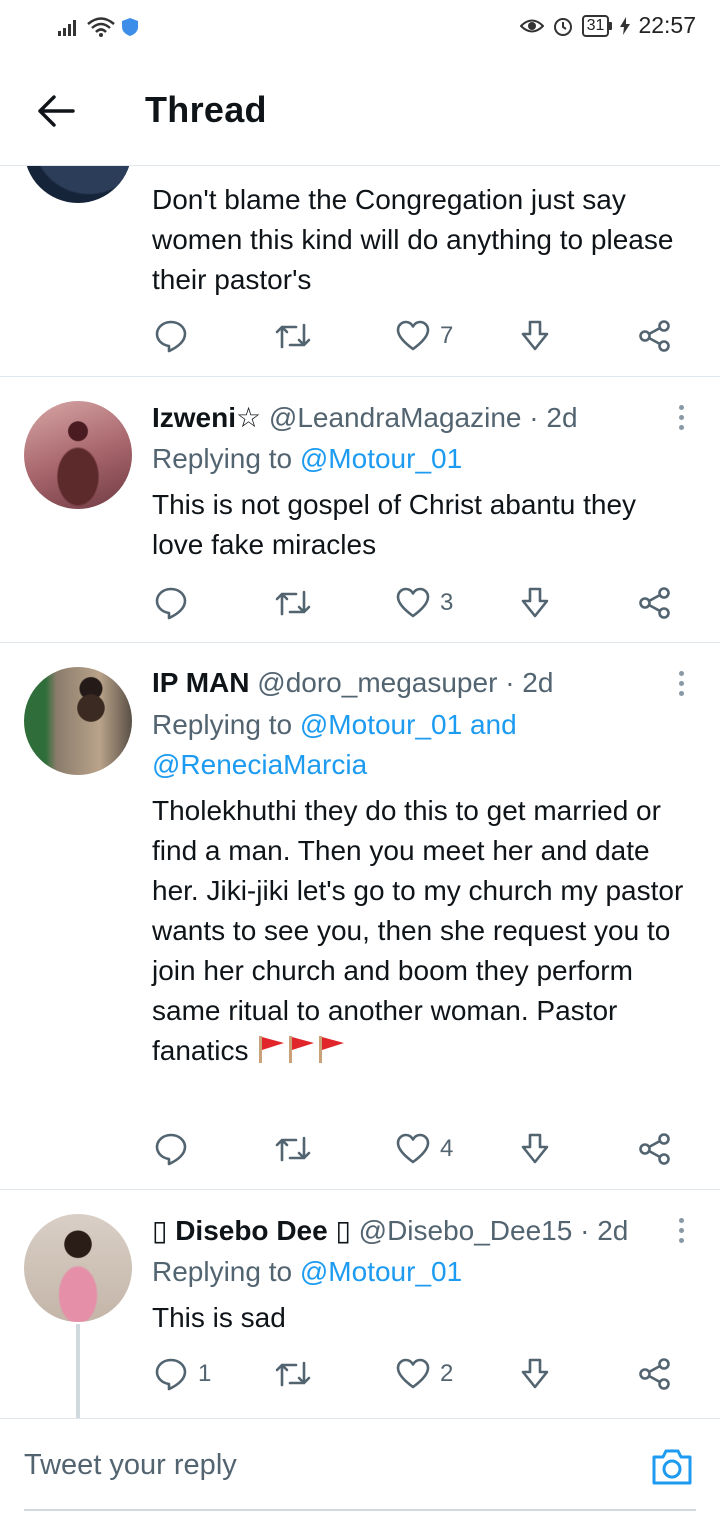  Describe the element at coordinates (259, 764) in the screenshot. I see `mention-link-2: @ReneciaMarcia` at that location.